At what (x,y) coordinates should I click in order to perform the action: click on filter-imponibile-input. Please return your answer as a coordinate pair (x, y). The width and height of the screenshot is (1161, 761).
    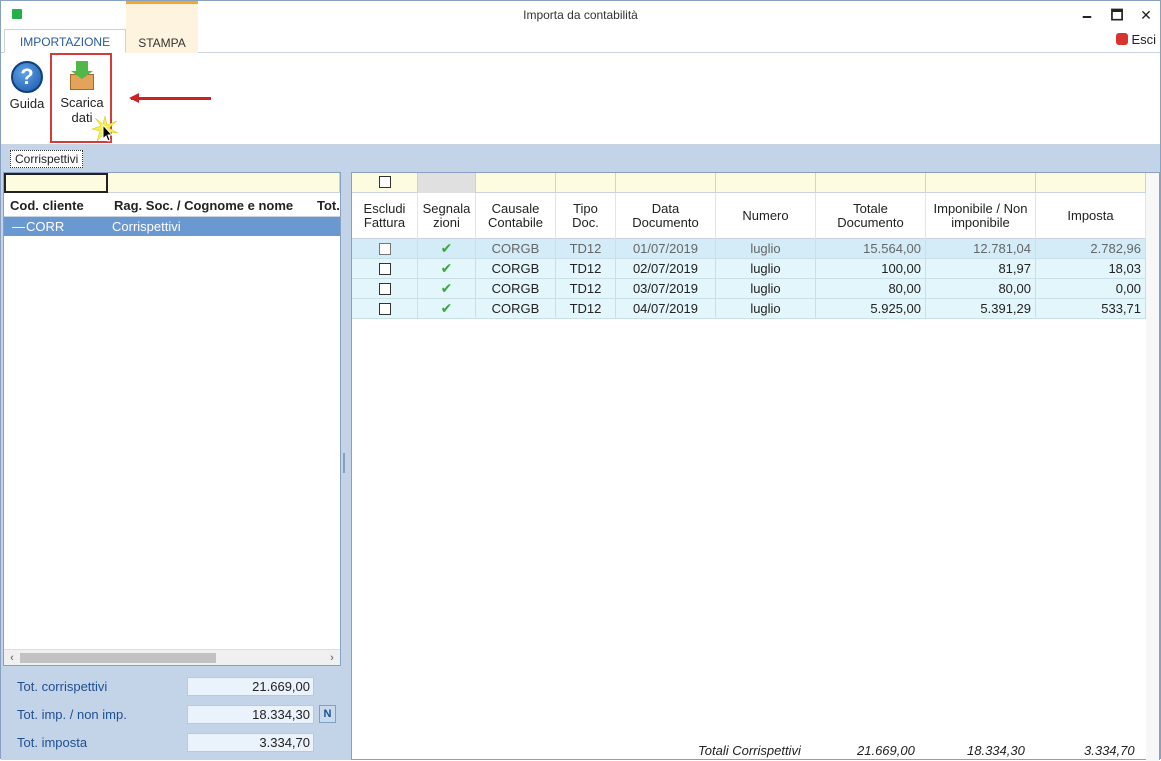
    Looking at the image, I should click on (981, 183).